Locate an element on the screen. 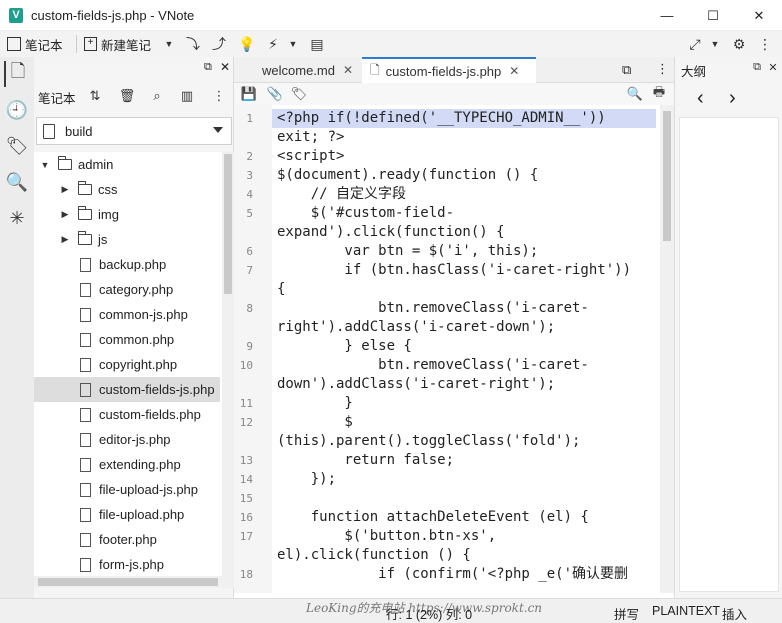 Image resolution: width=782 pixels, height=623 pixels. line-number: 18 is located at coordinates (246, 574).